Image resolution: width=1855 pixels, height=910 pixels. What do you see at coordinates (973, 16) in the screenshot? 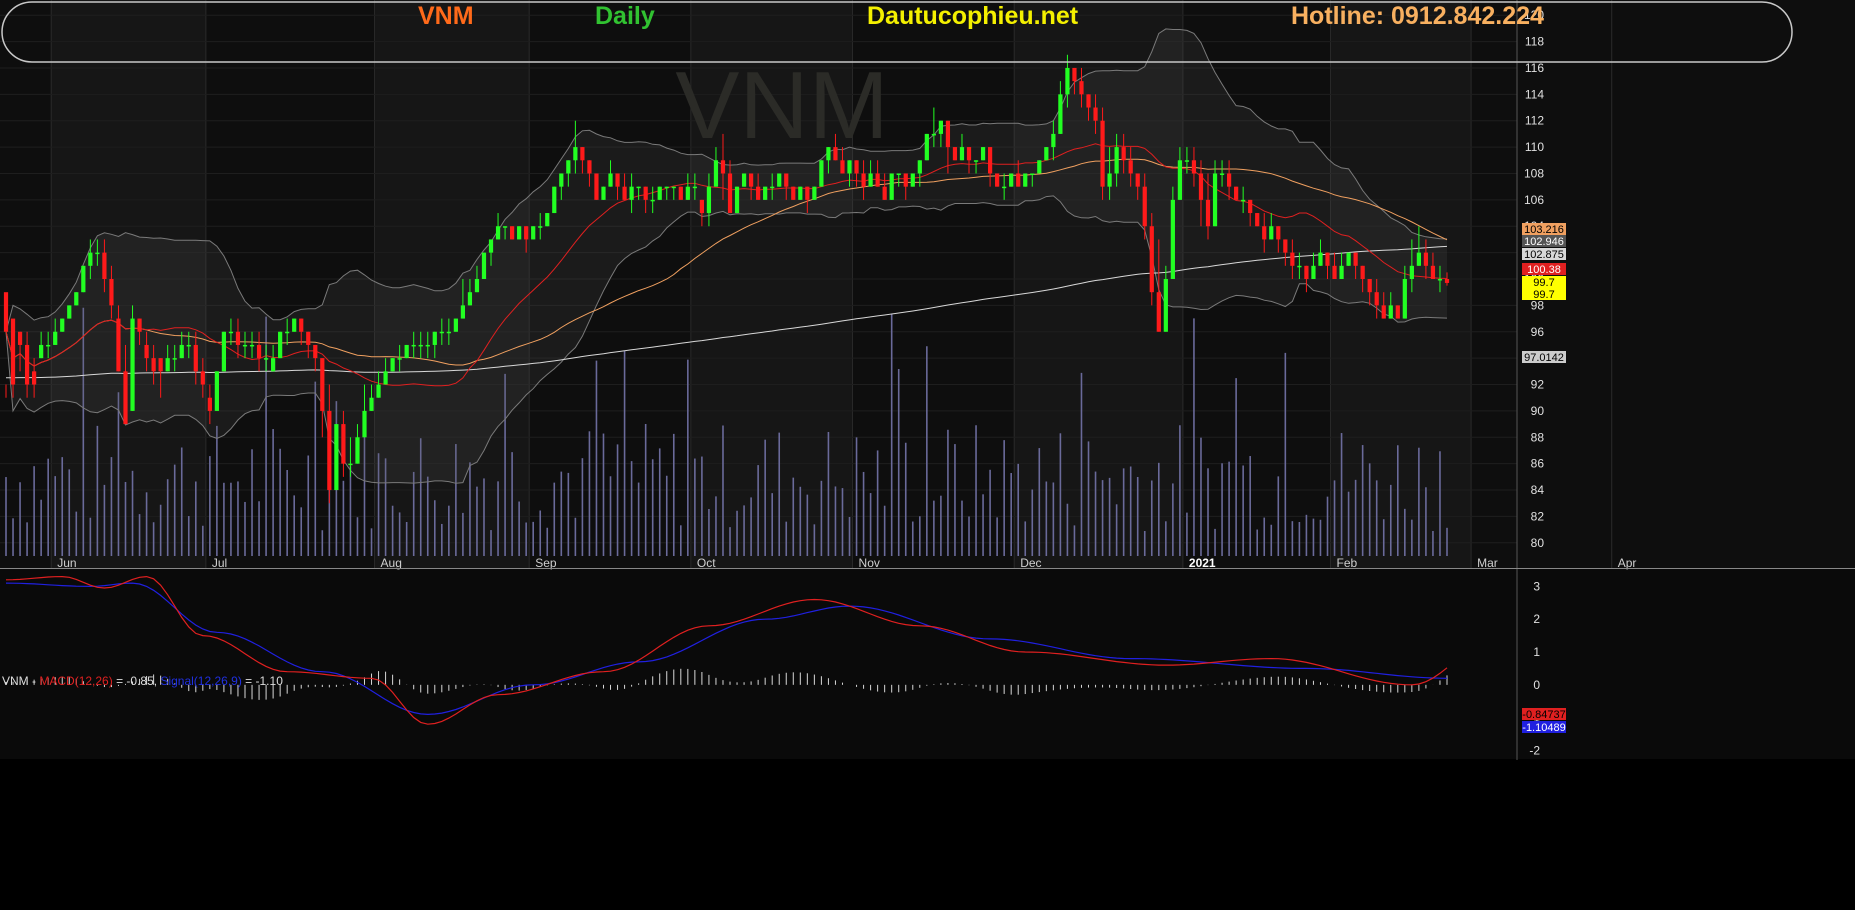
I see `site-label: Dautucophieu.net` at bounding box center [973, 16].